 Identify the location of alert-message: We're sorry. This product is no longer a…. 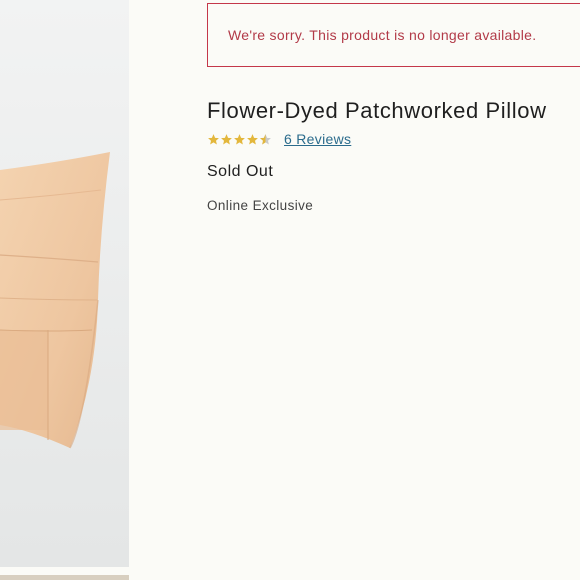
(382, 35).